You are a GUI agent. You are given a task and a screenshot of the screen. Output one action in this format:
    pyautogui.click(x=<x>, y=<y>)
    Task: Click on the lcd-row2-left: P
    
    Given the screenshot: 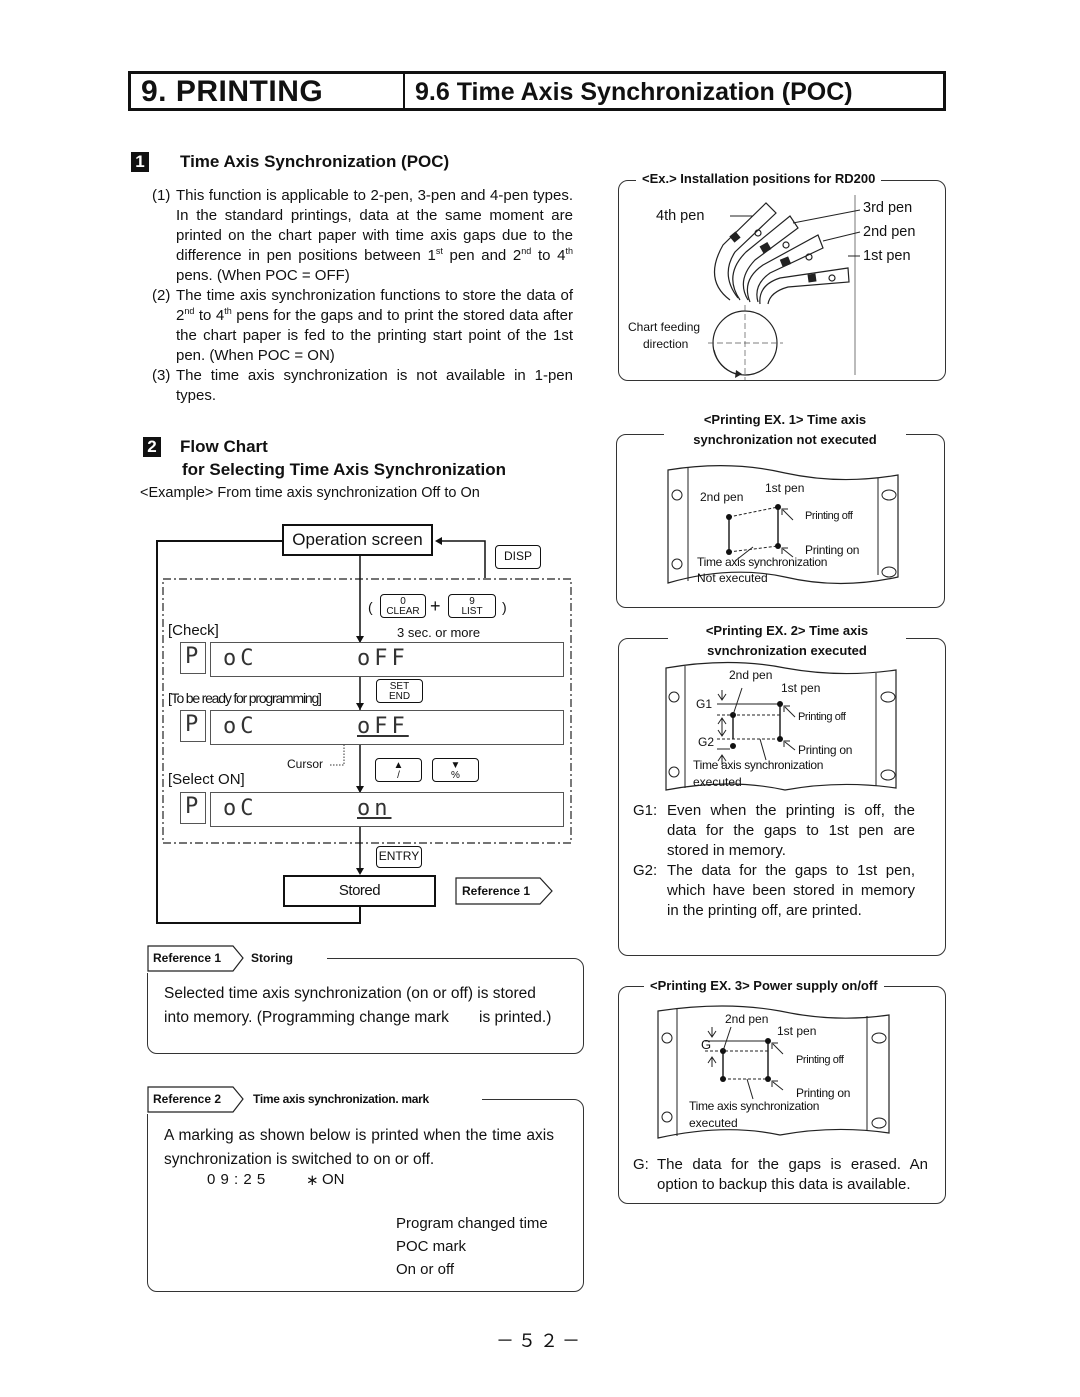 What is the action you would take?
    pyautogui.click(x=193, y=726)
    